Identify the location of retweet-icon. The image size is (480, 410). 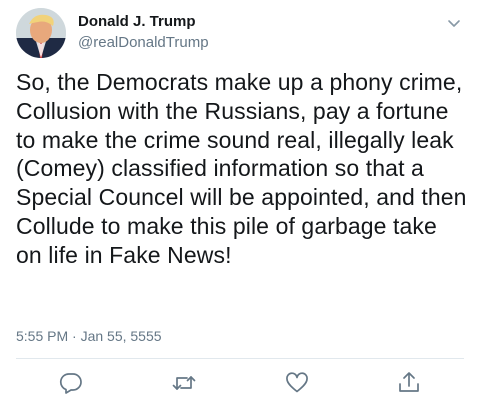
(184, 383).